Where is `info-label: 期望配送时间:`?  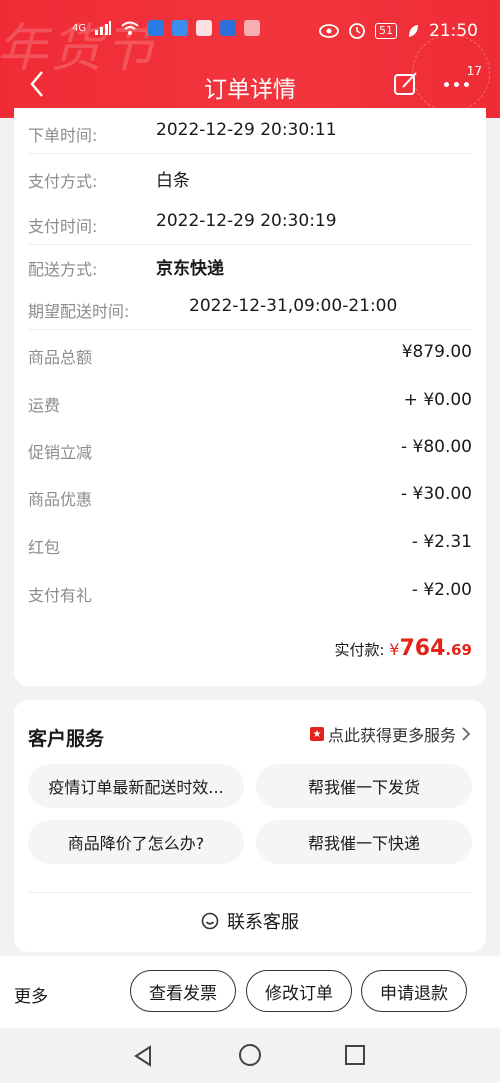
info-label: 期望配送时间: is located at coordinates (79, 311).